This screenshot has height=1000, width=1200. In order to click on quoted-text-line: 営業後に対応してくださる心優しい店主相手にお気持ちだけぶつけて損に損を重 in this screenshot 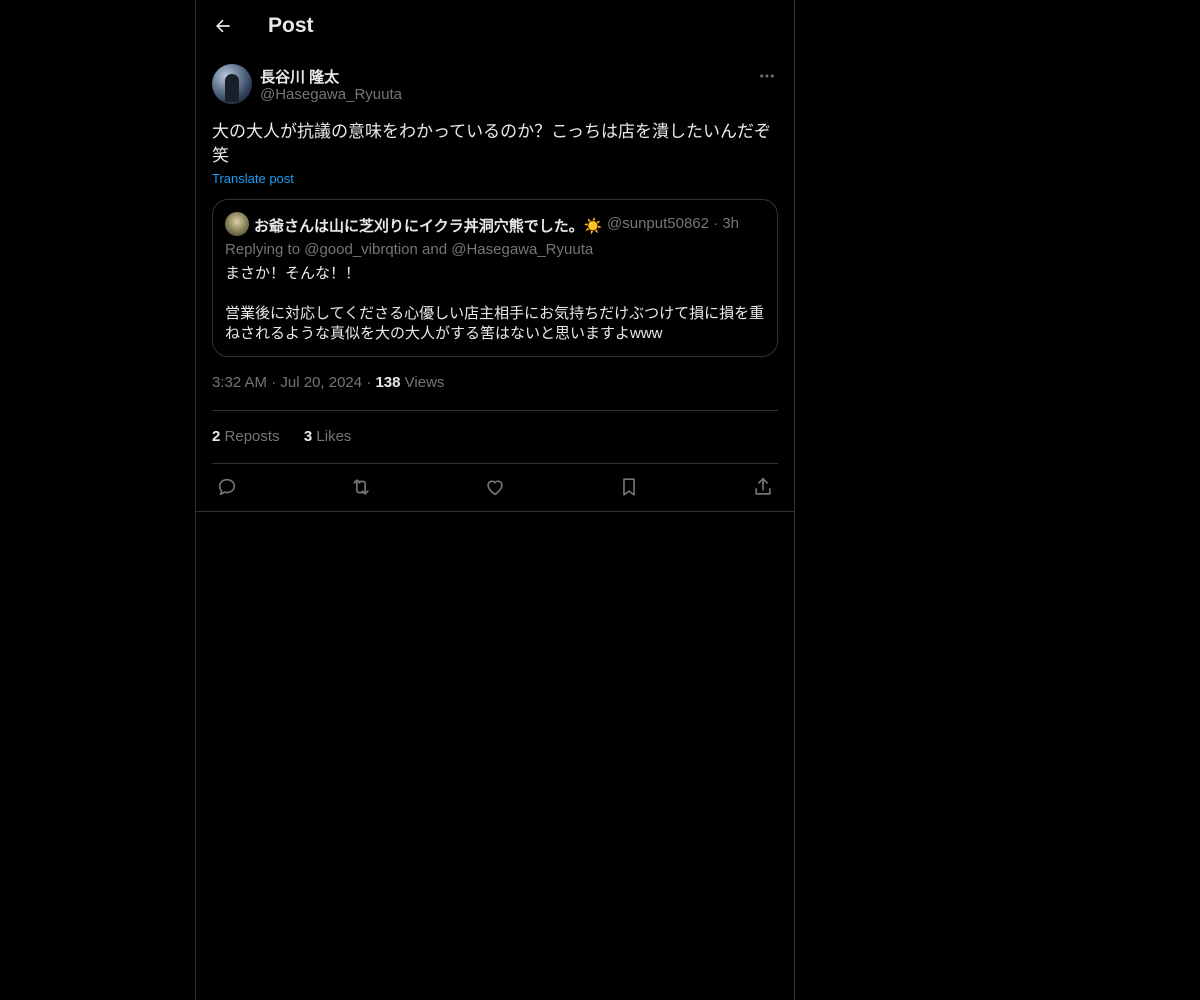, I will do `click(495, 313)`.